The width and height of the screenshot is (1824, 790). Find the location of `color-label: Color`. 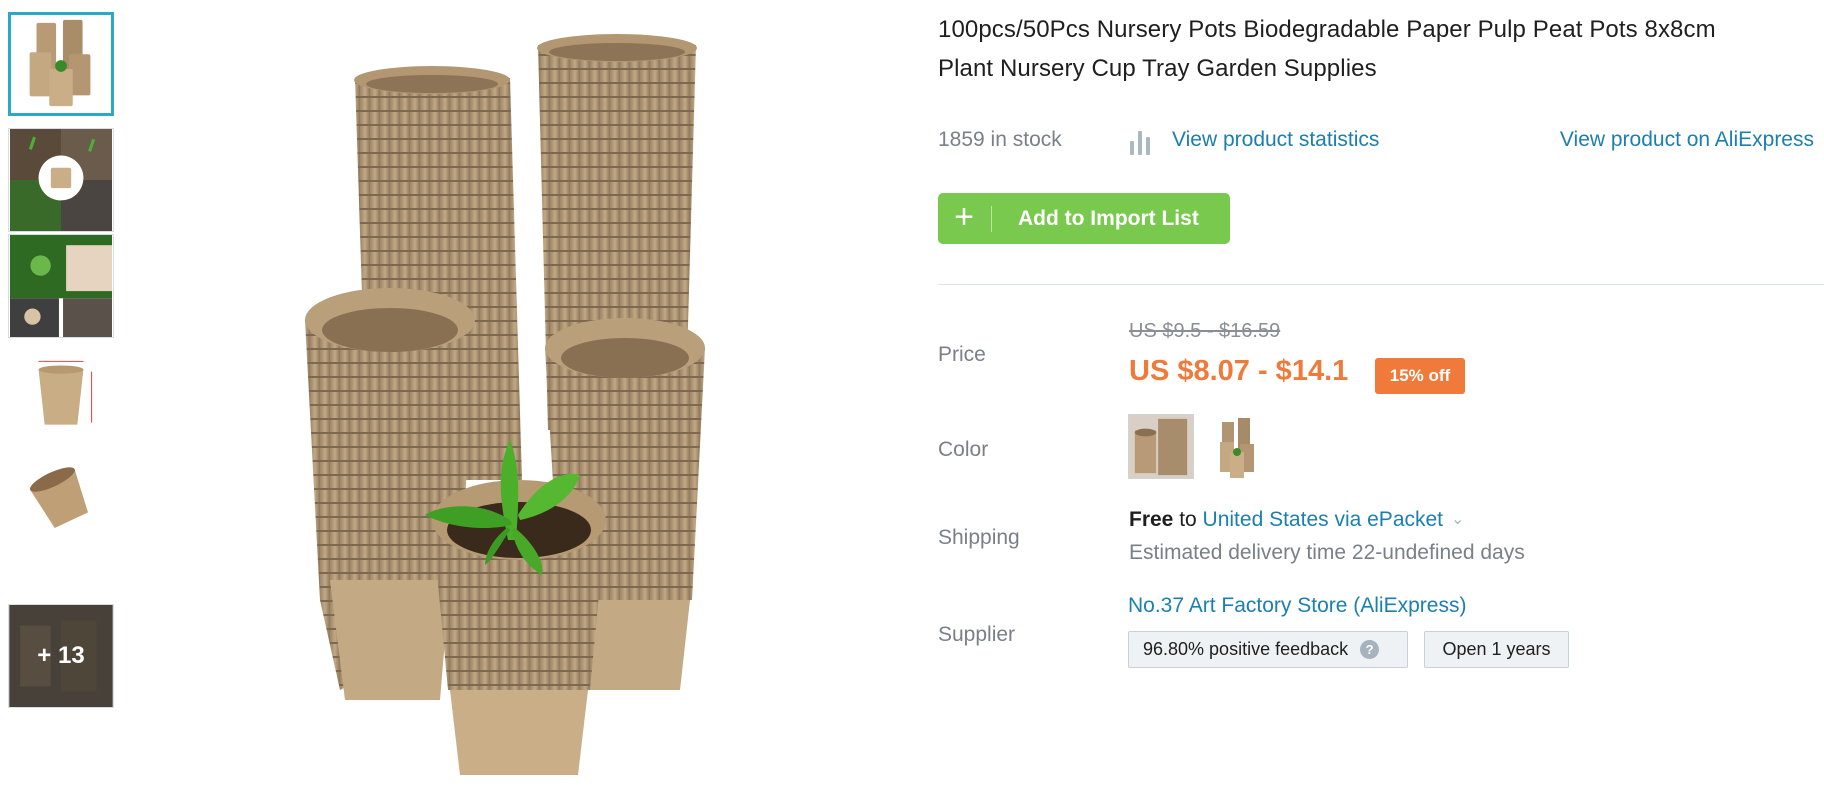

color-label: Color is located at coordinates (963, 449).